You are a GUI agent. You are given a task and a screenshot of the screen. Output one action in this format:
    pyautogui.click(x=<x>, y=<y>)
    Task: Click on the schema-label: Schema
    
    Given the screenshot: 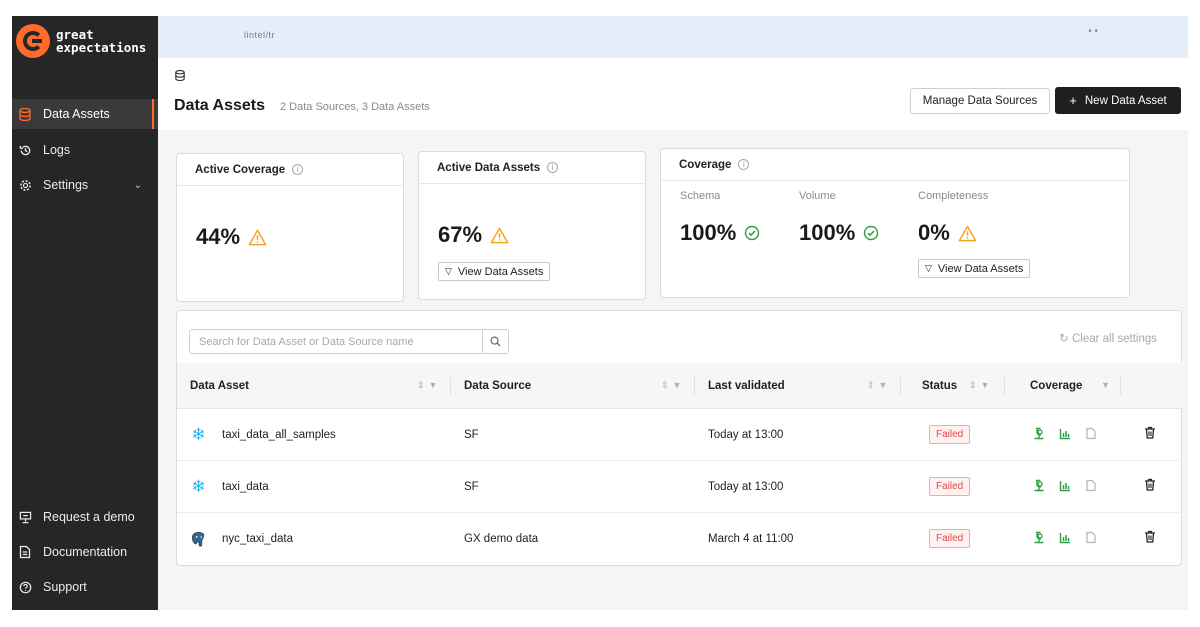 What is the action you would take?
    pyautogui.click(x=700, y=196)
    